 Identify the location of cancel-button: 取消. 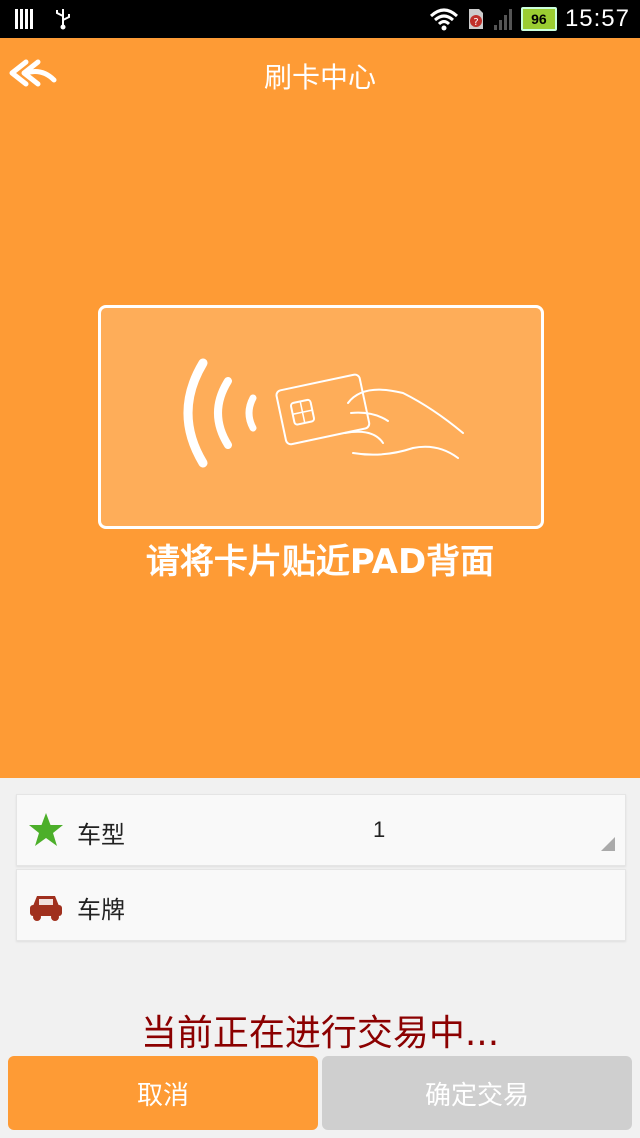
(163, 1093).